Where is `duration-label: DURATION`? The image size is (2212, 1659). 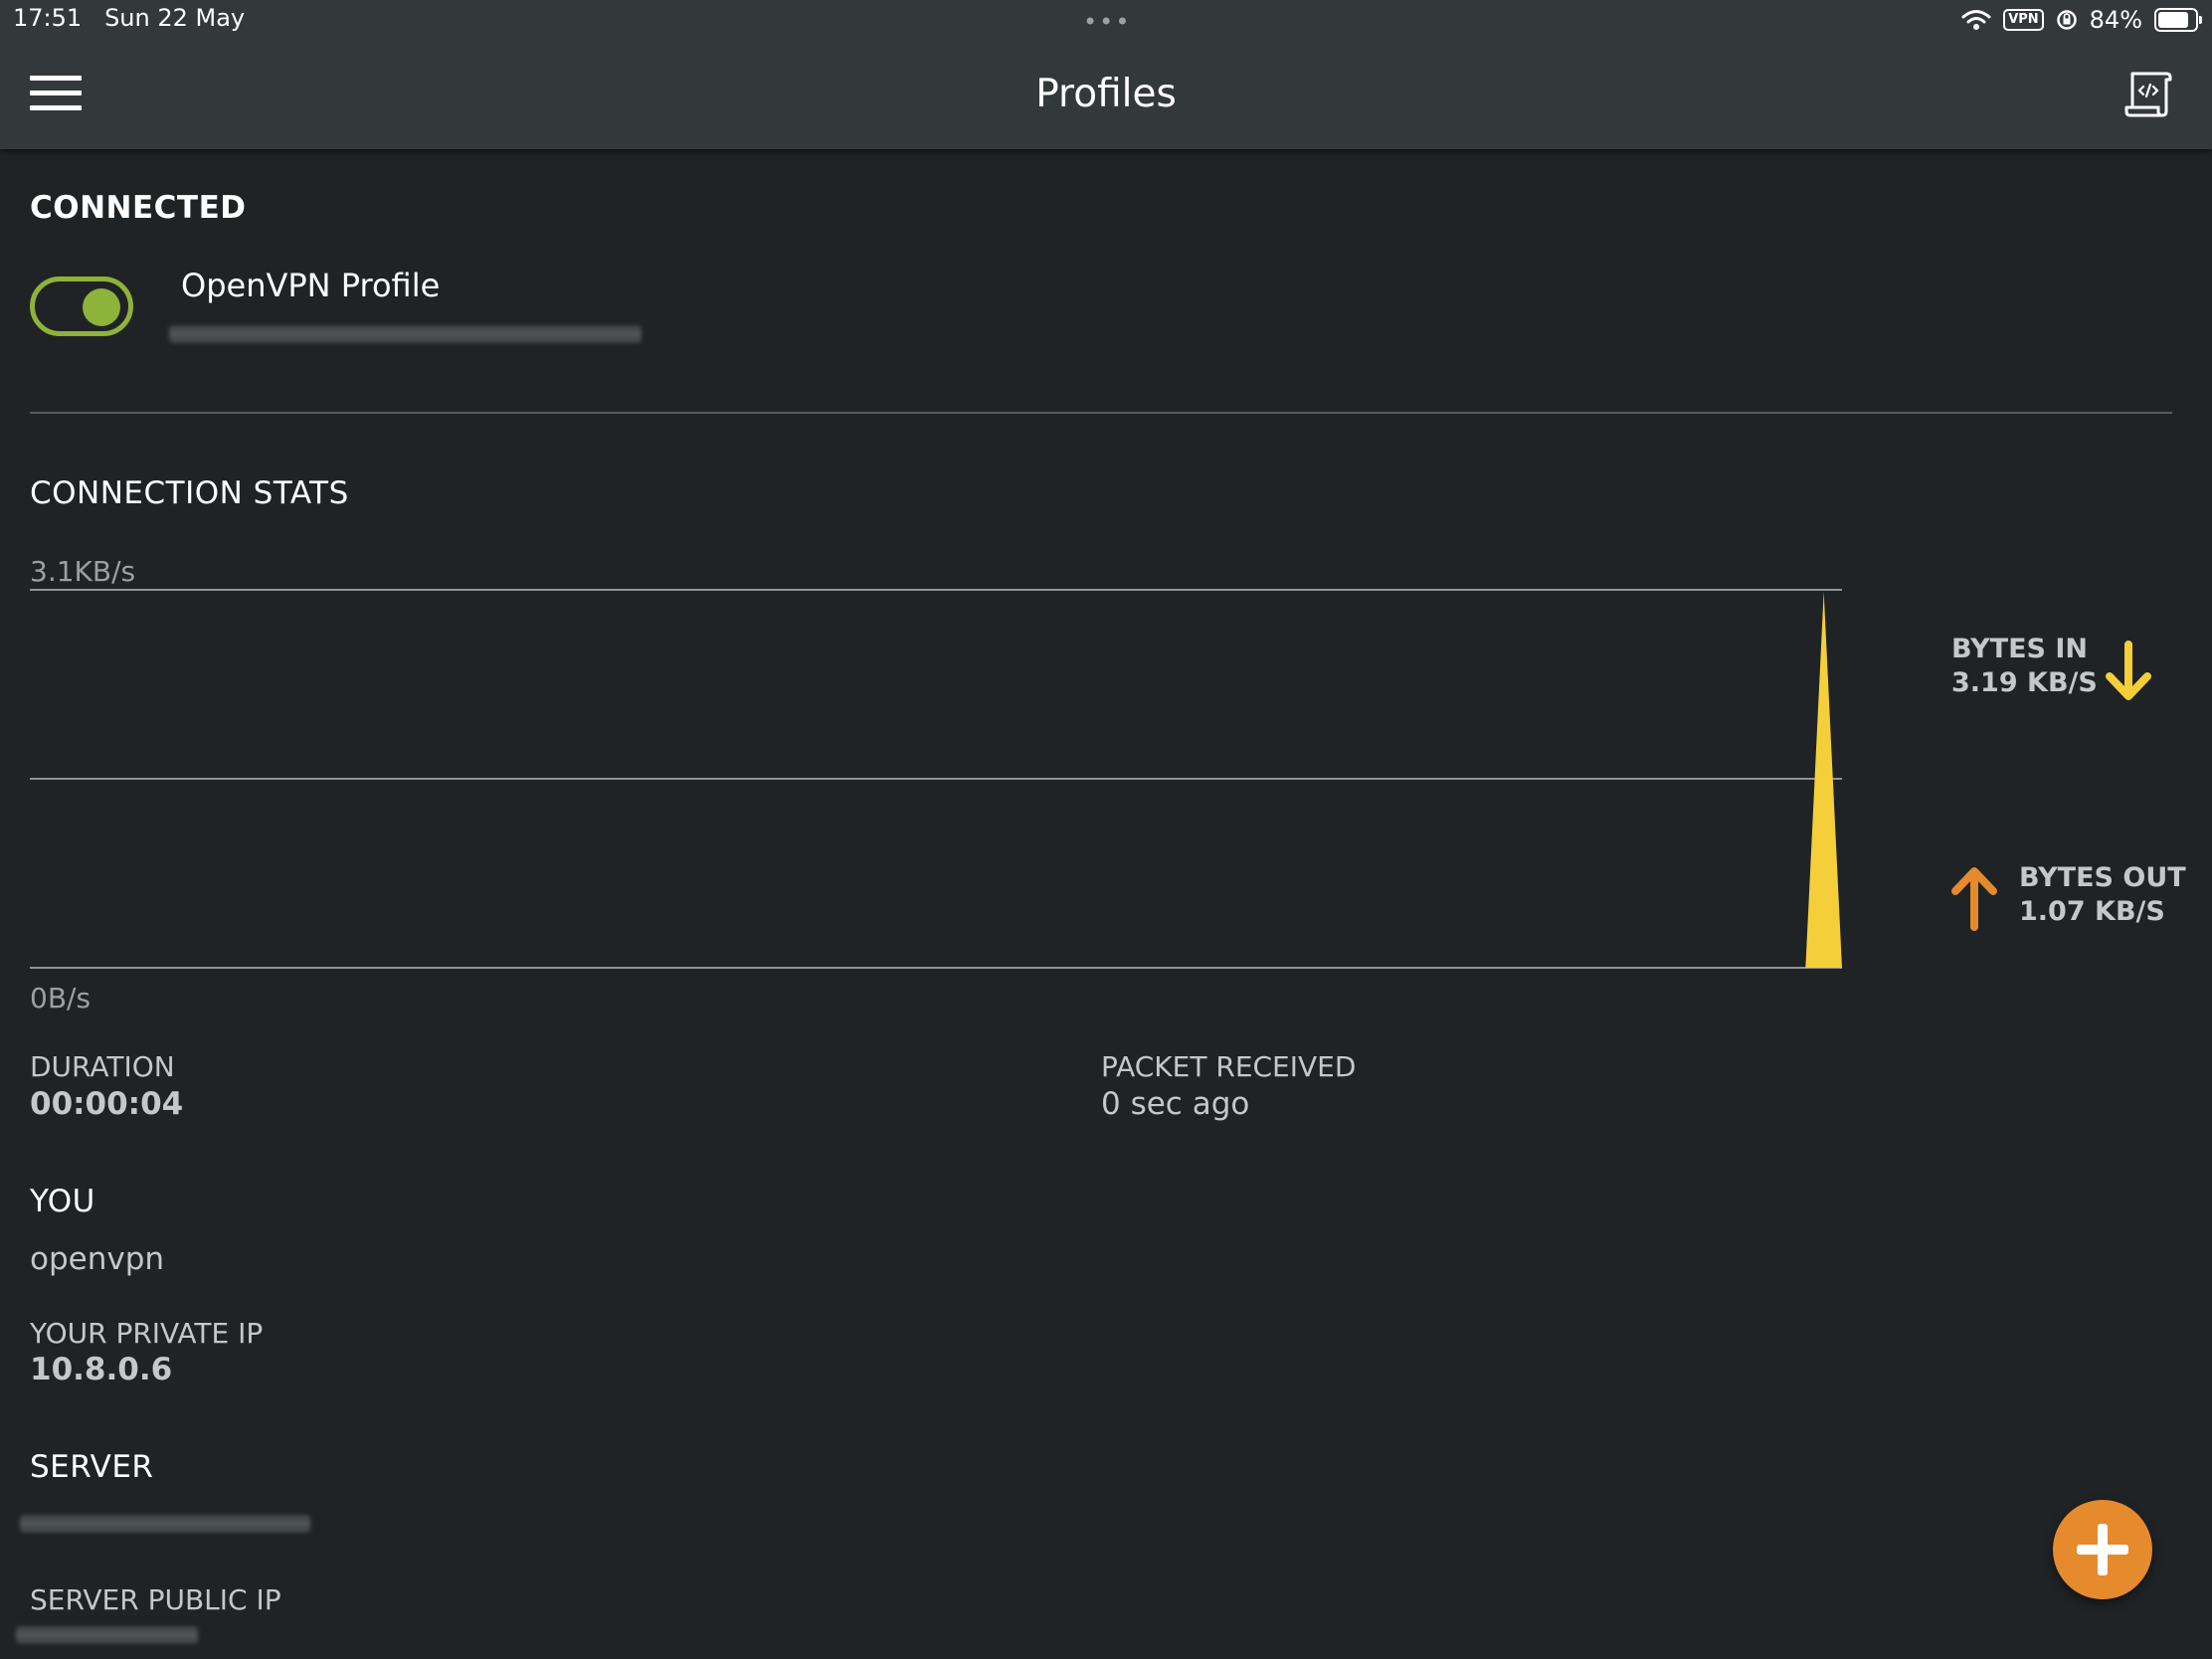
duration-label: DURATION is located at coordinates (102, 1066).